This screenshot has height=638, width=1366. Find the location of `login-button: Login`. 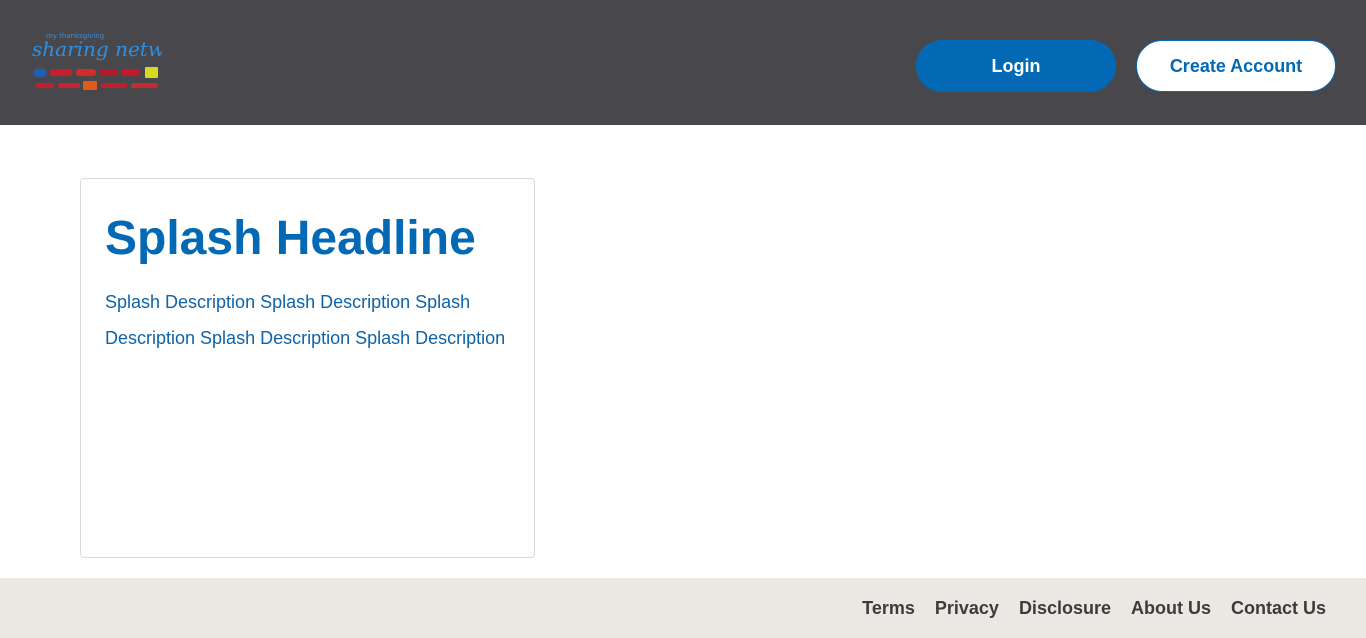

login-button: Login is located at coordinates (1016, 66).